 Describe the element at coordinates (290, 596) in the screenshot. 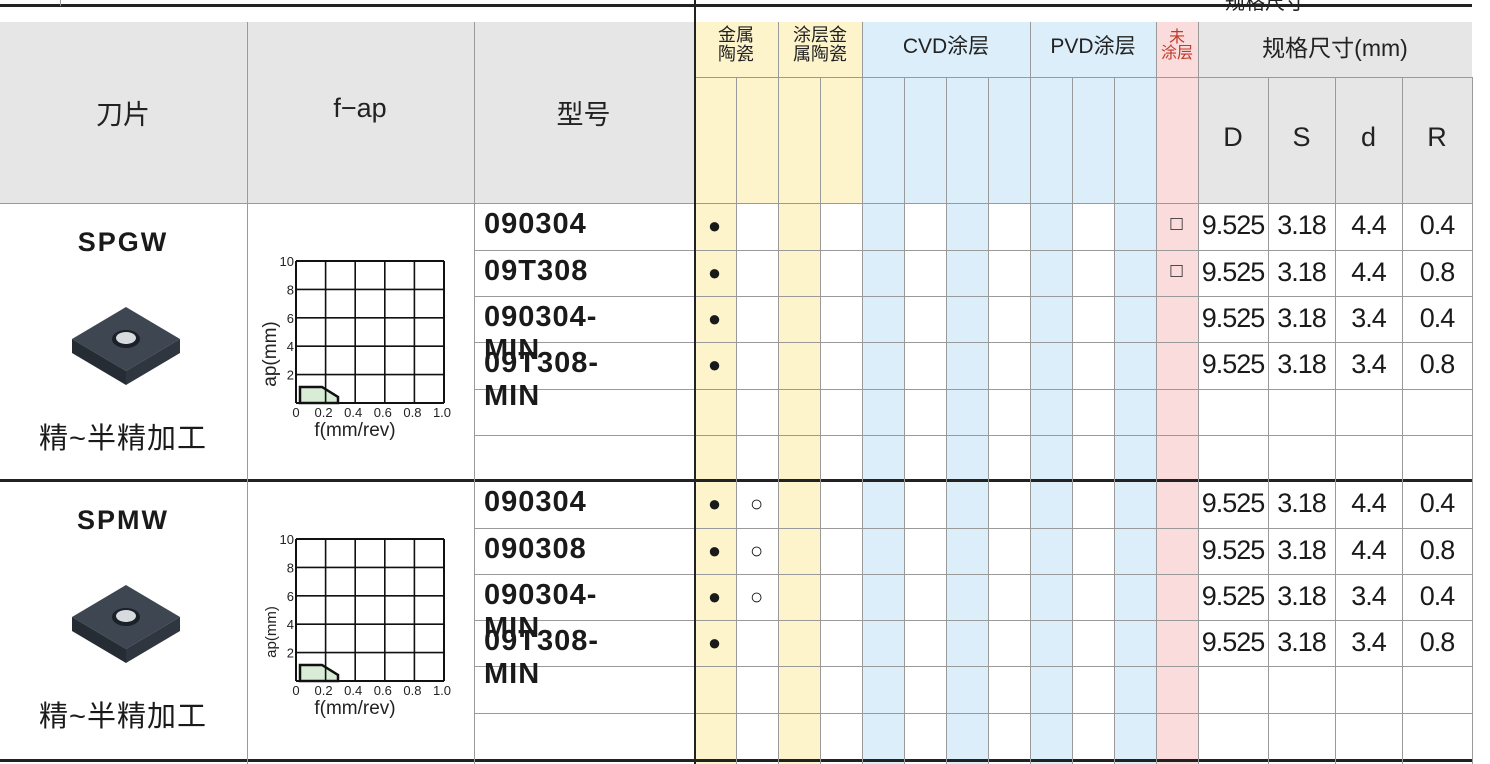

I see `chart-ytick: 6` at that location.